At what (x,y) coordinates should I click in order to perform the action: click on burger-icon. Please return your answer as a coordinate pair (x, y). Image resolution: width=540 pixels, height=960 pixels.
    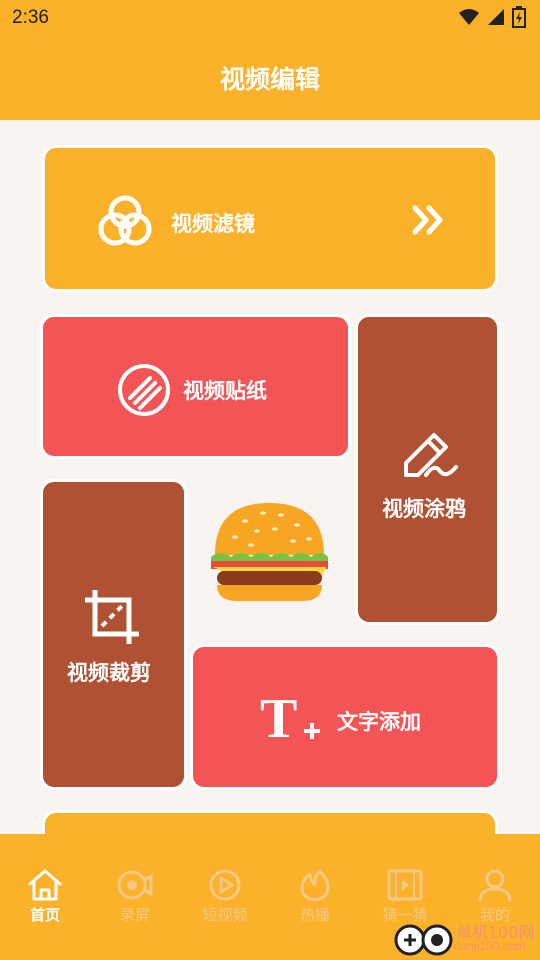
    Looking at the image, I should click on (269, 552).